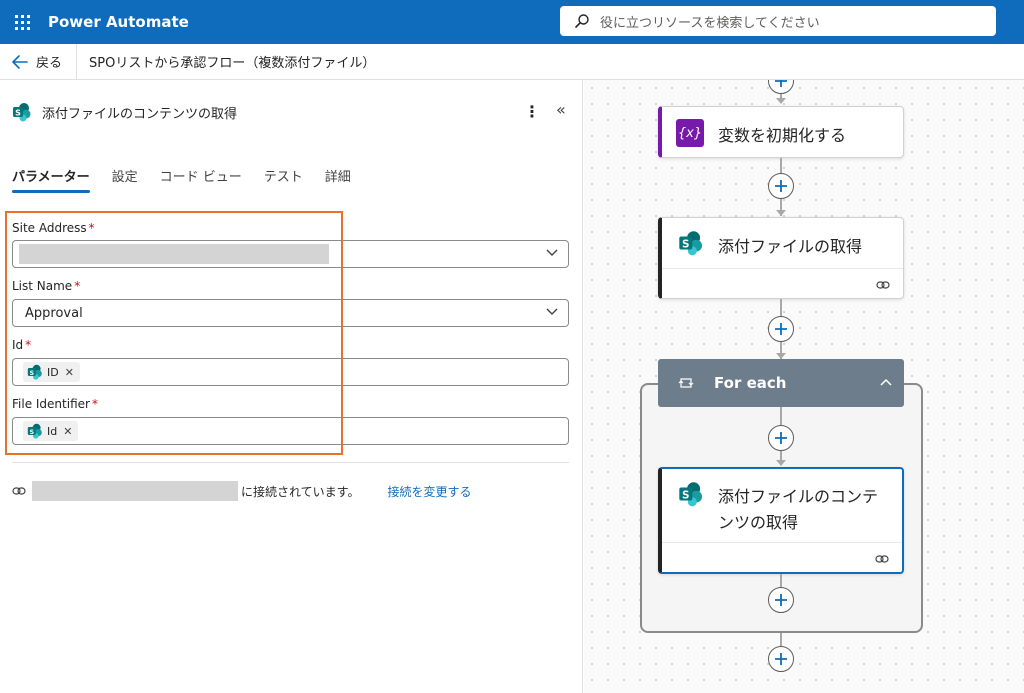 This screenshot has height=693, width=1024. I want to click on tab-settings: 設定, so click(125, 179).